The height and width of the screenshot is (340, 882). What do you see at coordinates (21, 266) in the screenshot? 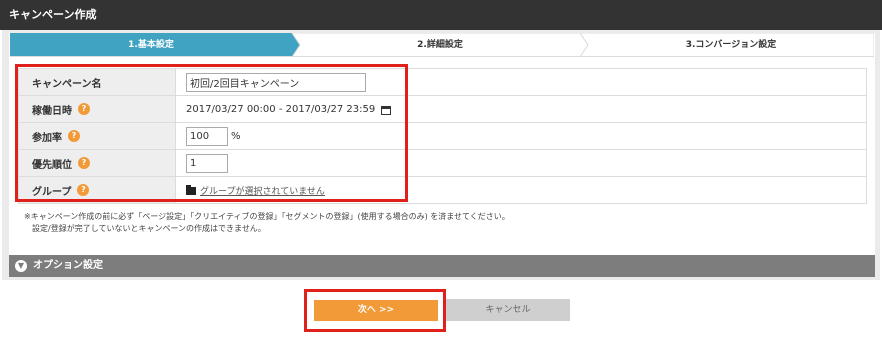
I see `chevron-down-icon: ▼` at bounding box center [21, 266].